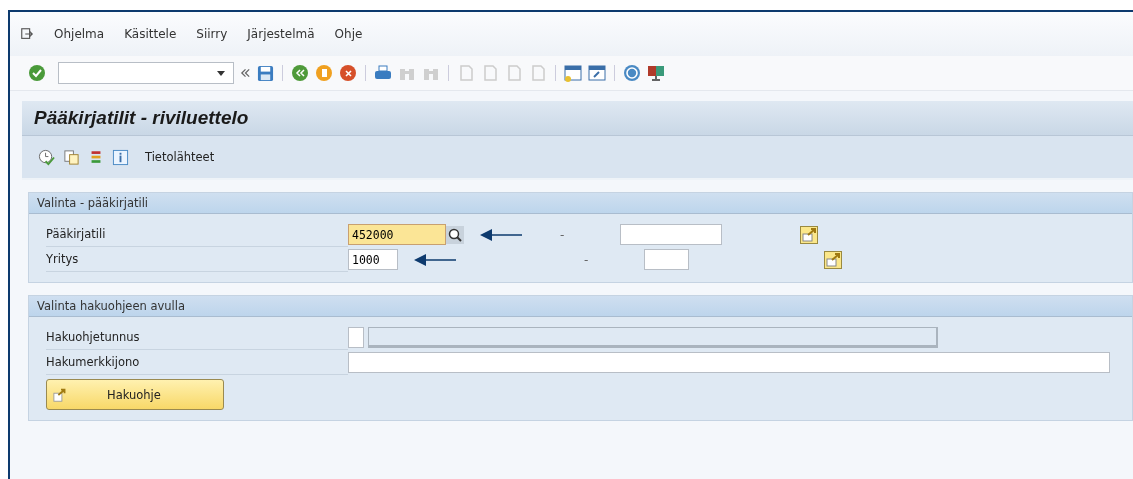 This screenshot has height=479, width=1133. Describe the element at coordinates (632, 73) in the screenshot. I see `help-icon` at that location.